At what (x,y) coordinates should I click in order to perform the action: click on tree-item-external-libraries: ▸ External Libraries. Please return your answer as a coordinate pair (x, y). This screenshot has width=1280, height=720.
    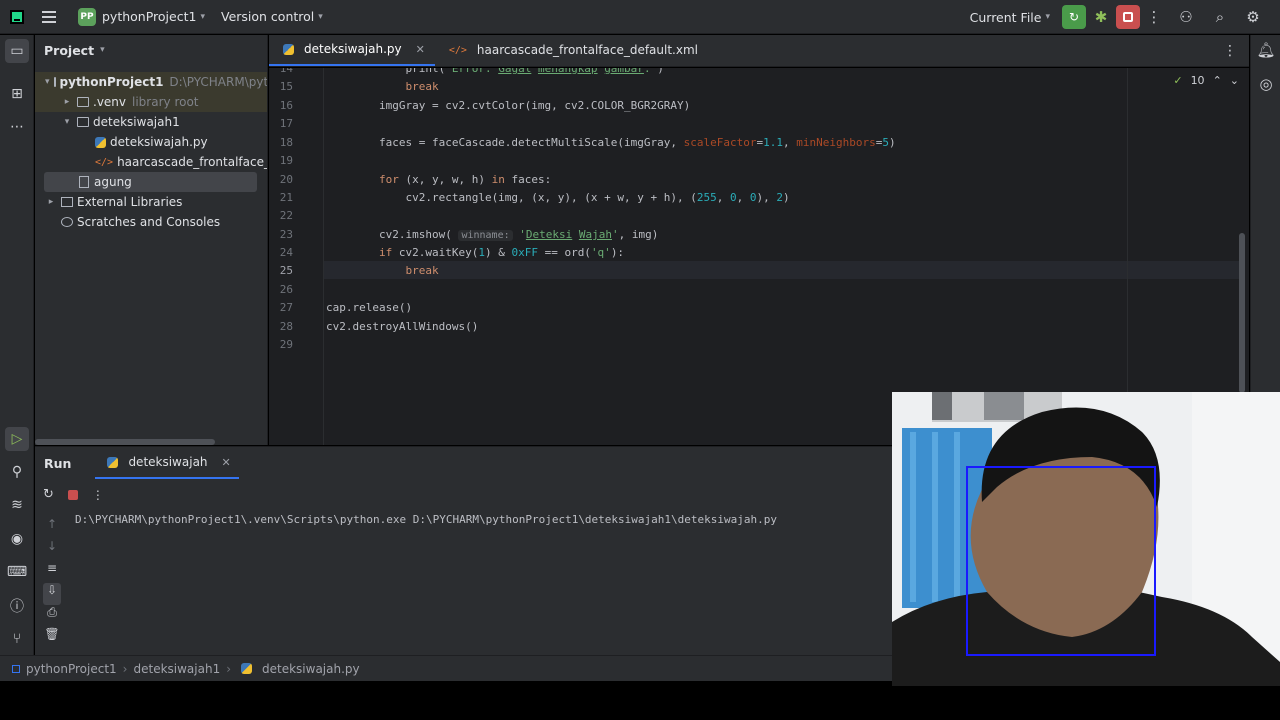
    Looking at the image, I should click on (151, 202).